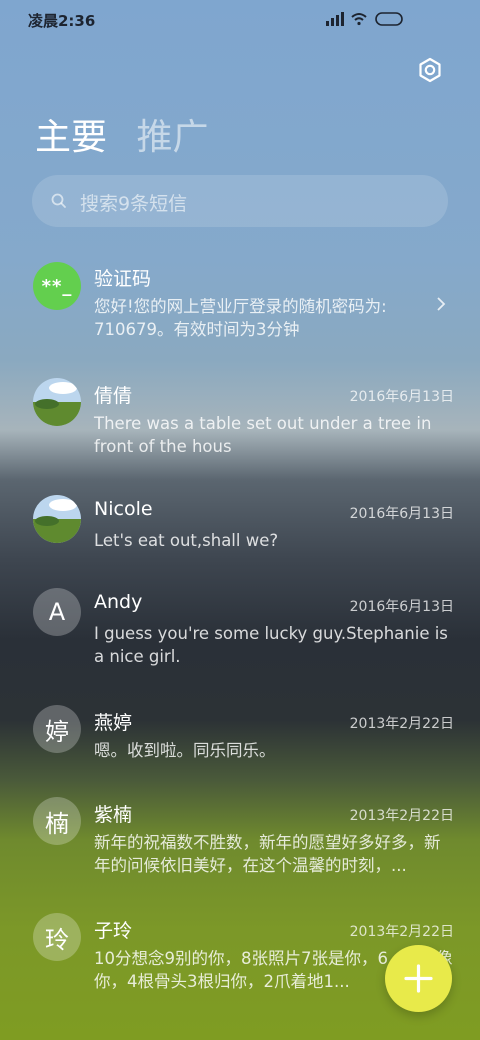  What do you see at coordinates (240, 201) in the screenshot?
I see `search-input: 搜索9条短信` at bounding box center [240, 201].